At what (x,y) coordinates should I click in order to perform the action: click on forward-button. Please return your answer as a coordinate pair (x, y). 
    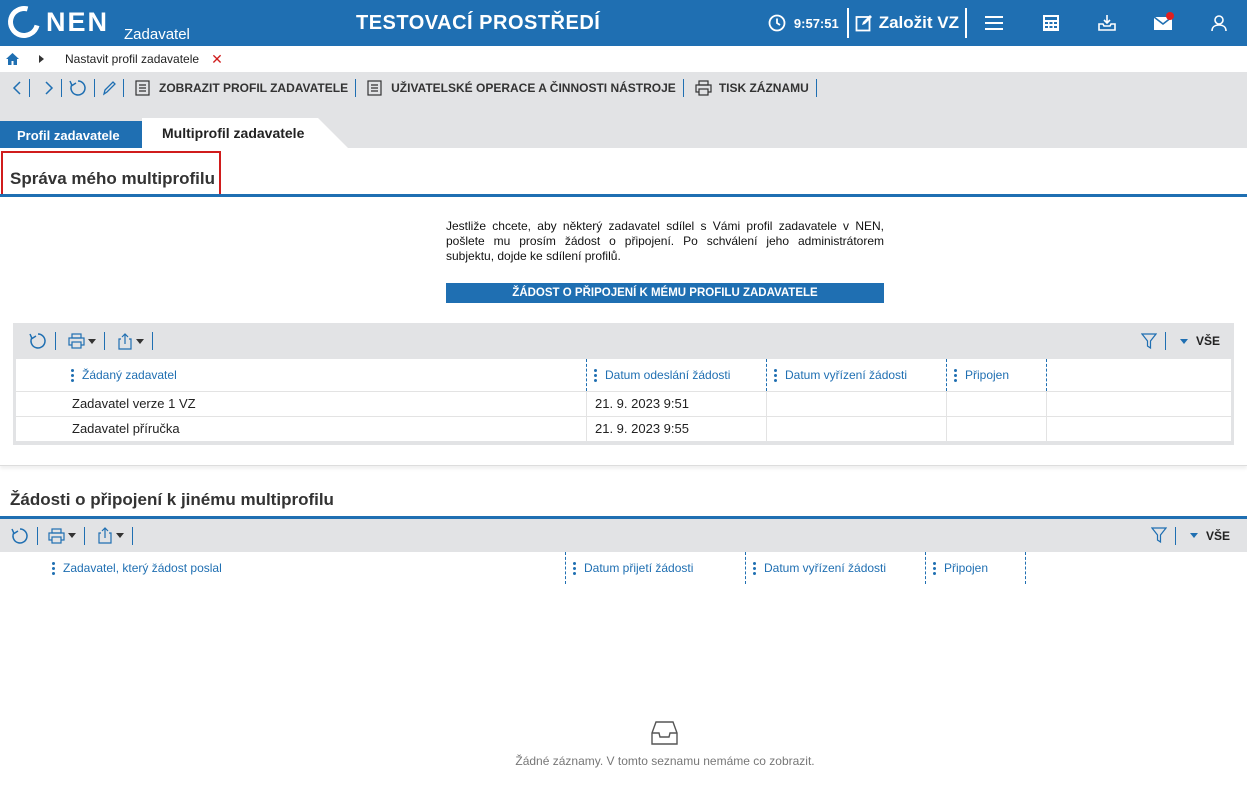
    Looking at the image, I should click on (45, 88).